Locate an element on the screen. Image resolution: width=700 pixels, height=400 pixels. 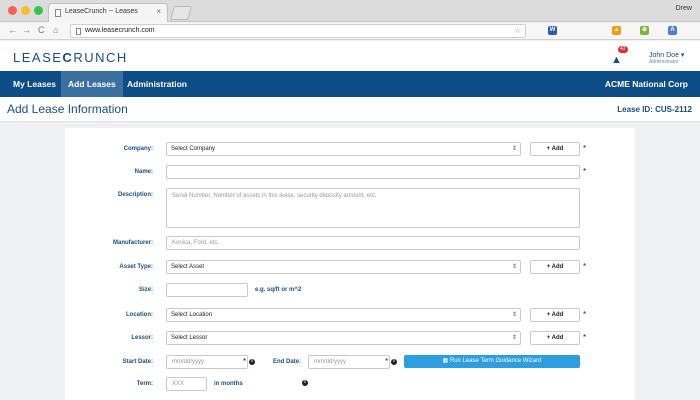
term-field: XXX is located at coordinates (186, 384).